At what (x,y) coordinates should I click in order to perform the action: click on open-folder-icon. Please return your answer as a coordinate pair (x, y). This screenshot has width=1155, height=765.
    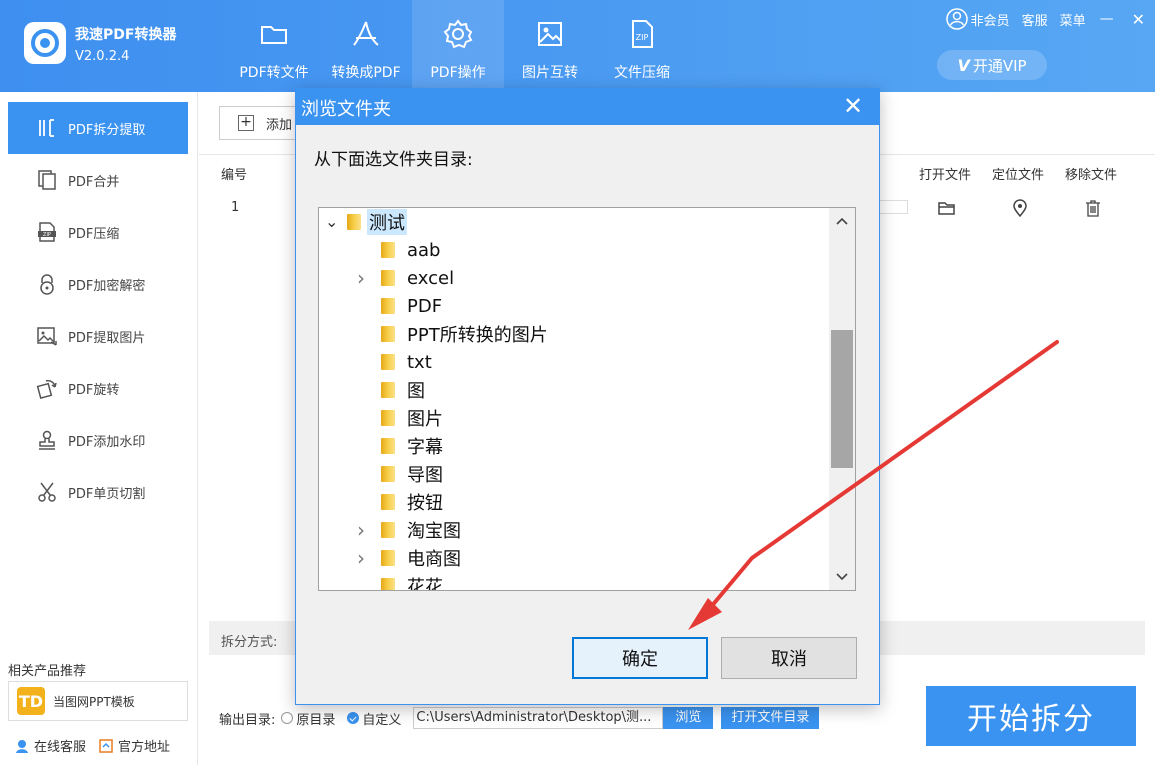
    Looking at the image, I should click on (947, 208).